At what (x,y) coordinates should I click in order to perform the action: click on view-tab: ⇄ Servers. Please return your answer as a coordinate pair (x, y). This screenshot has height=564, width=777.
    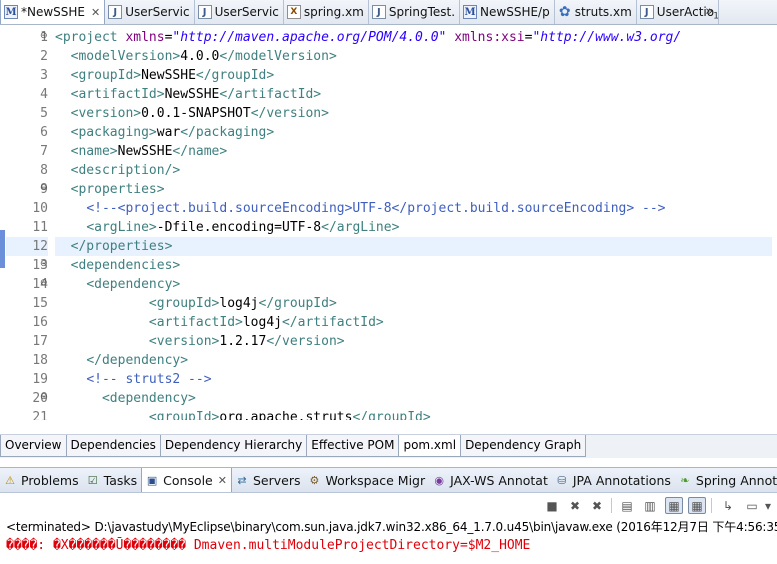
    Looking at the image, I should click on (268, 480).